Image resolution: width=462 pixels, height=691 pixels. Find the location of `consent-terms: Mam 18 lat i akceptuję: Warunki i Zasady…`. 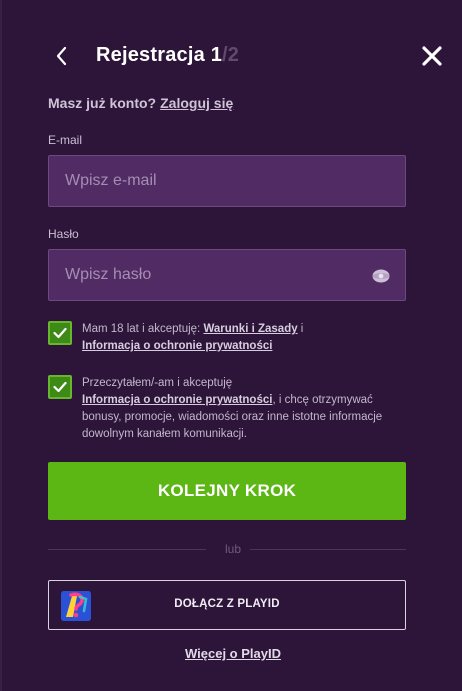

consent-terms: Mam 18 lat i akceptuję: Warunki i Zasady… is located at coordinates (228, 339).